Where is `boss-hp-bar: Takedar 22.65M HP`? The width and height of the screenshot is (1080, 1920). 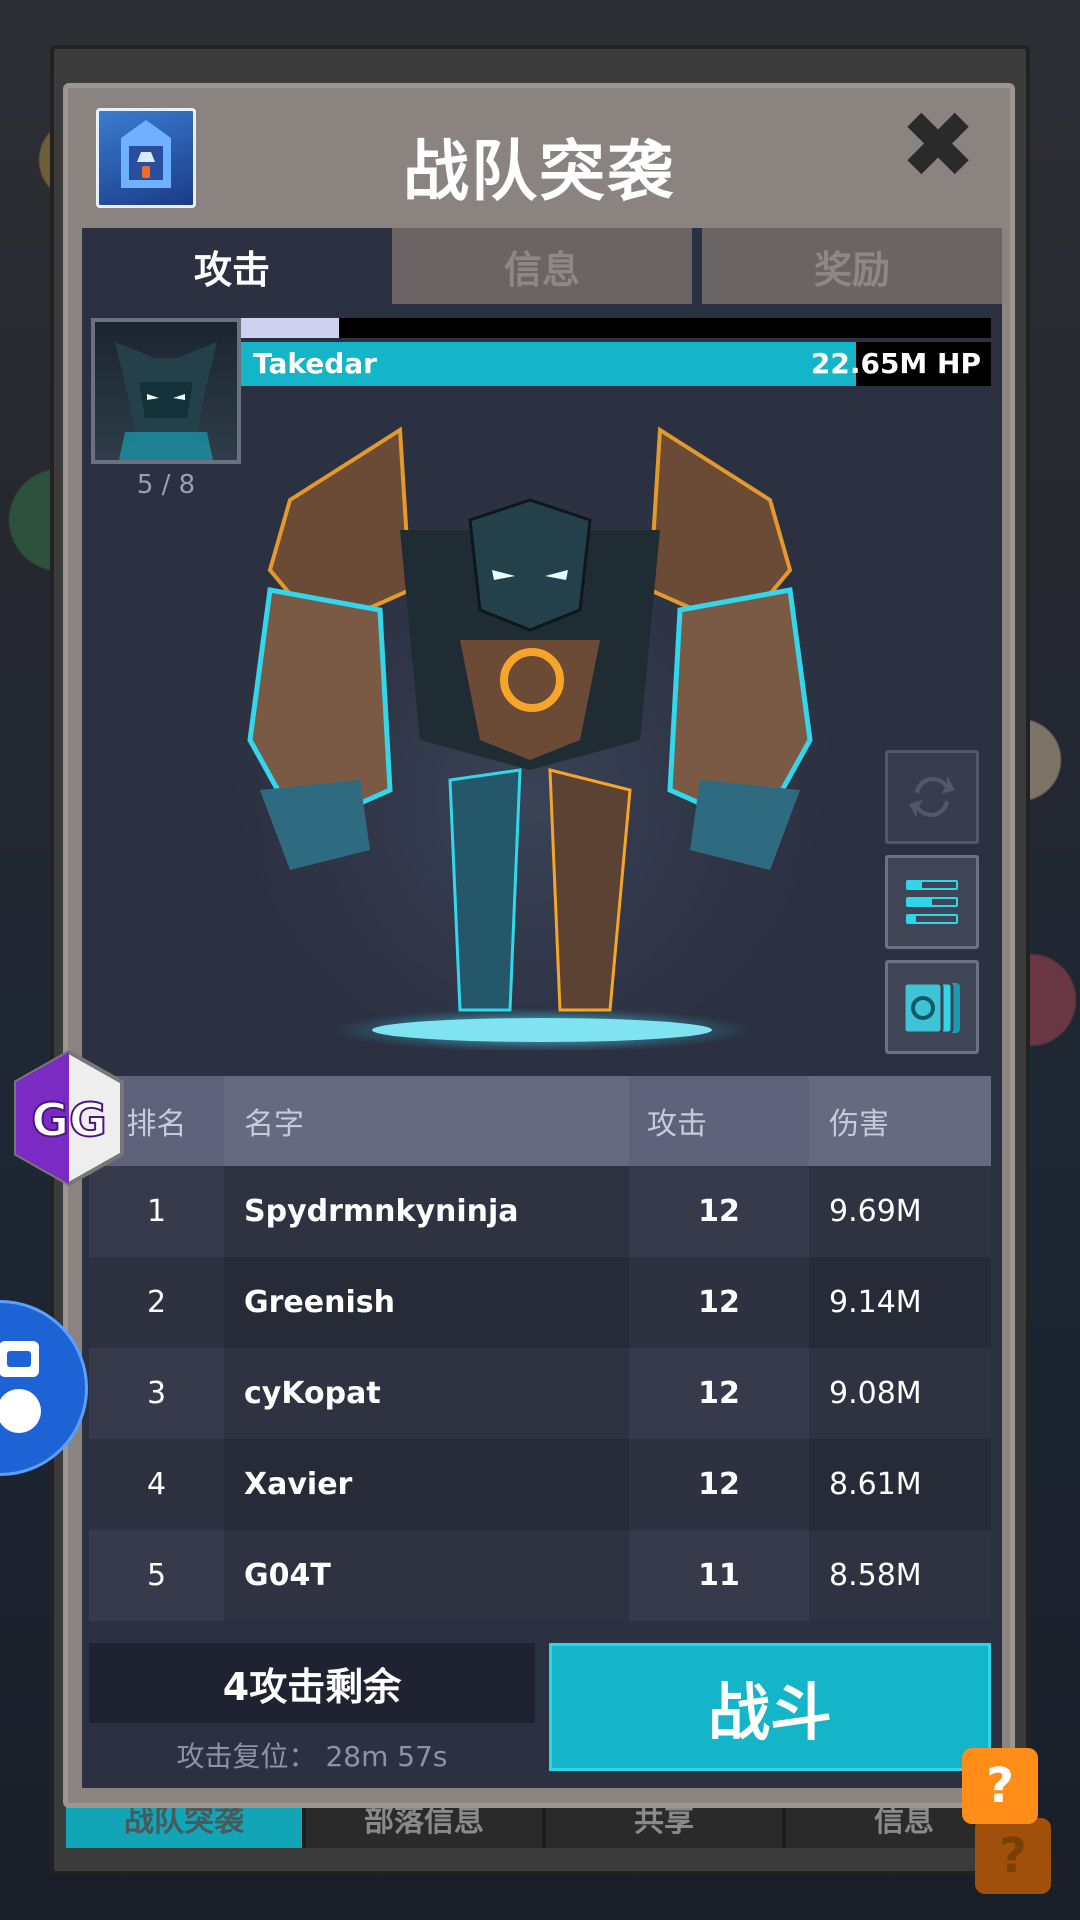 boss-hp-bar: Takedar 22.65M HP is located at coordinates (616, 364).